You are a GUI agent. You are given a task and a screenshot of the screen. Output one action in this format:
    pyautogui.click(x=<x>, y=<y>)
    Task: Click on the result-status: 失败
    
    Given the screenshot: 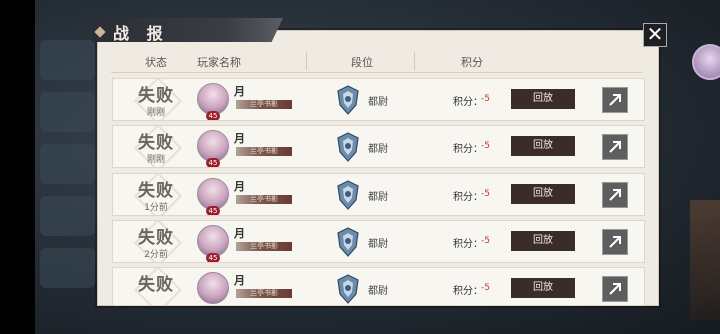 What is the action you would take?
    pyautogui.click(x=156, y=286)
    